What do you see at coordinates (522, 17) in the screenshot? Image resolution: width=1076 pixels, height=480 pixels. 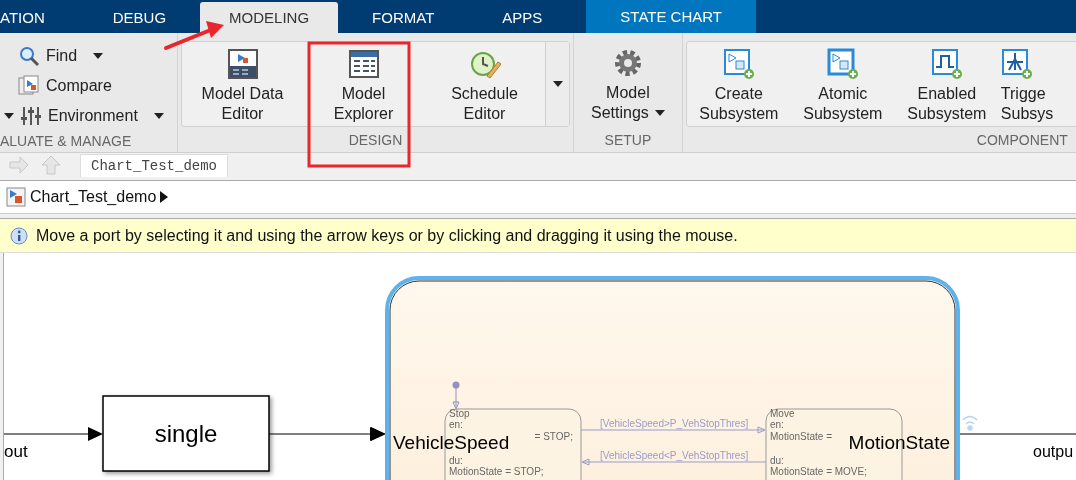 I see `ribbon-tab: APPS` at bounding box center [522, 17].